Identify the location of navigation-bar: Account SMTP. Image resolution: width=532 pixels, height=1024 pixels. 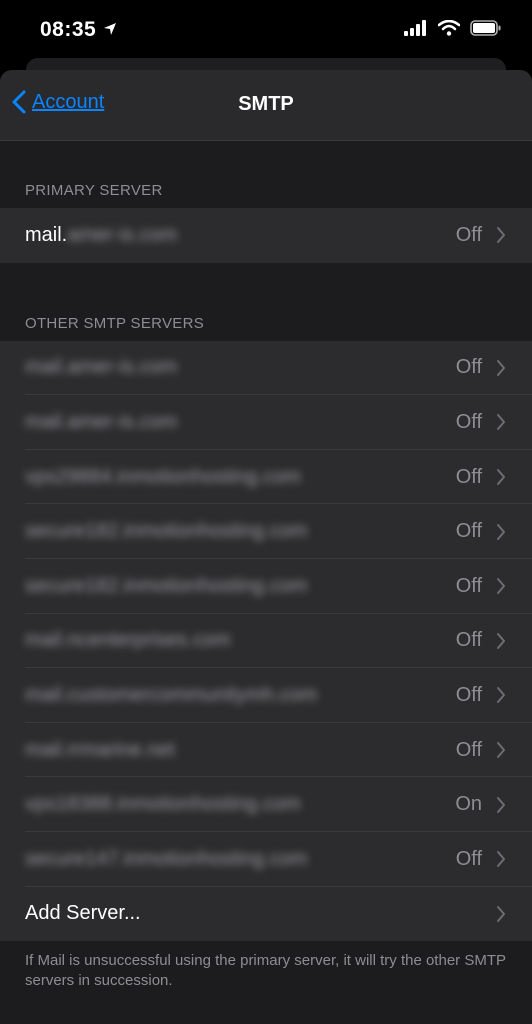
(266, 105).